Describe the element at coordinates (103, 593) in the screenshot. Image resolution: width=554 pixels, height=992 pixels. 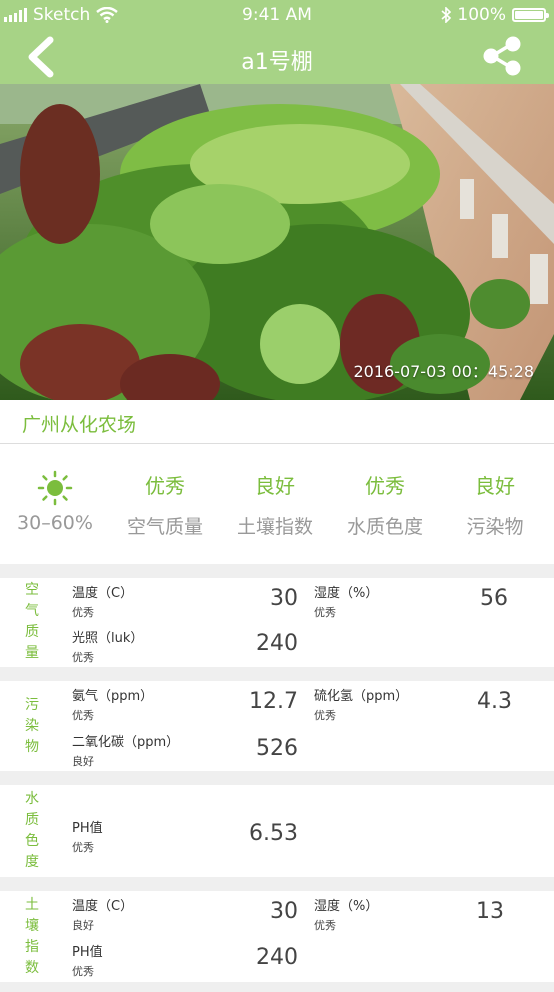
I see `air-temperature-label: 温度（C）` at that location.